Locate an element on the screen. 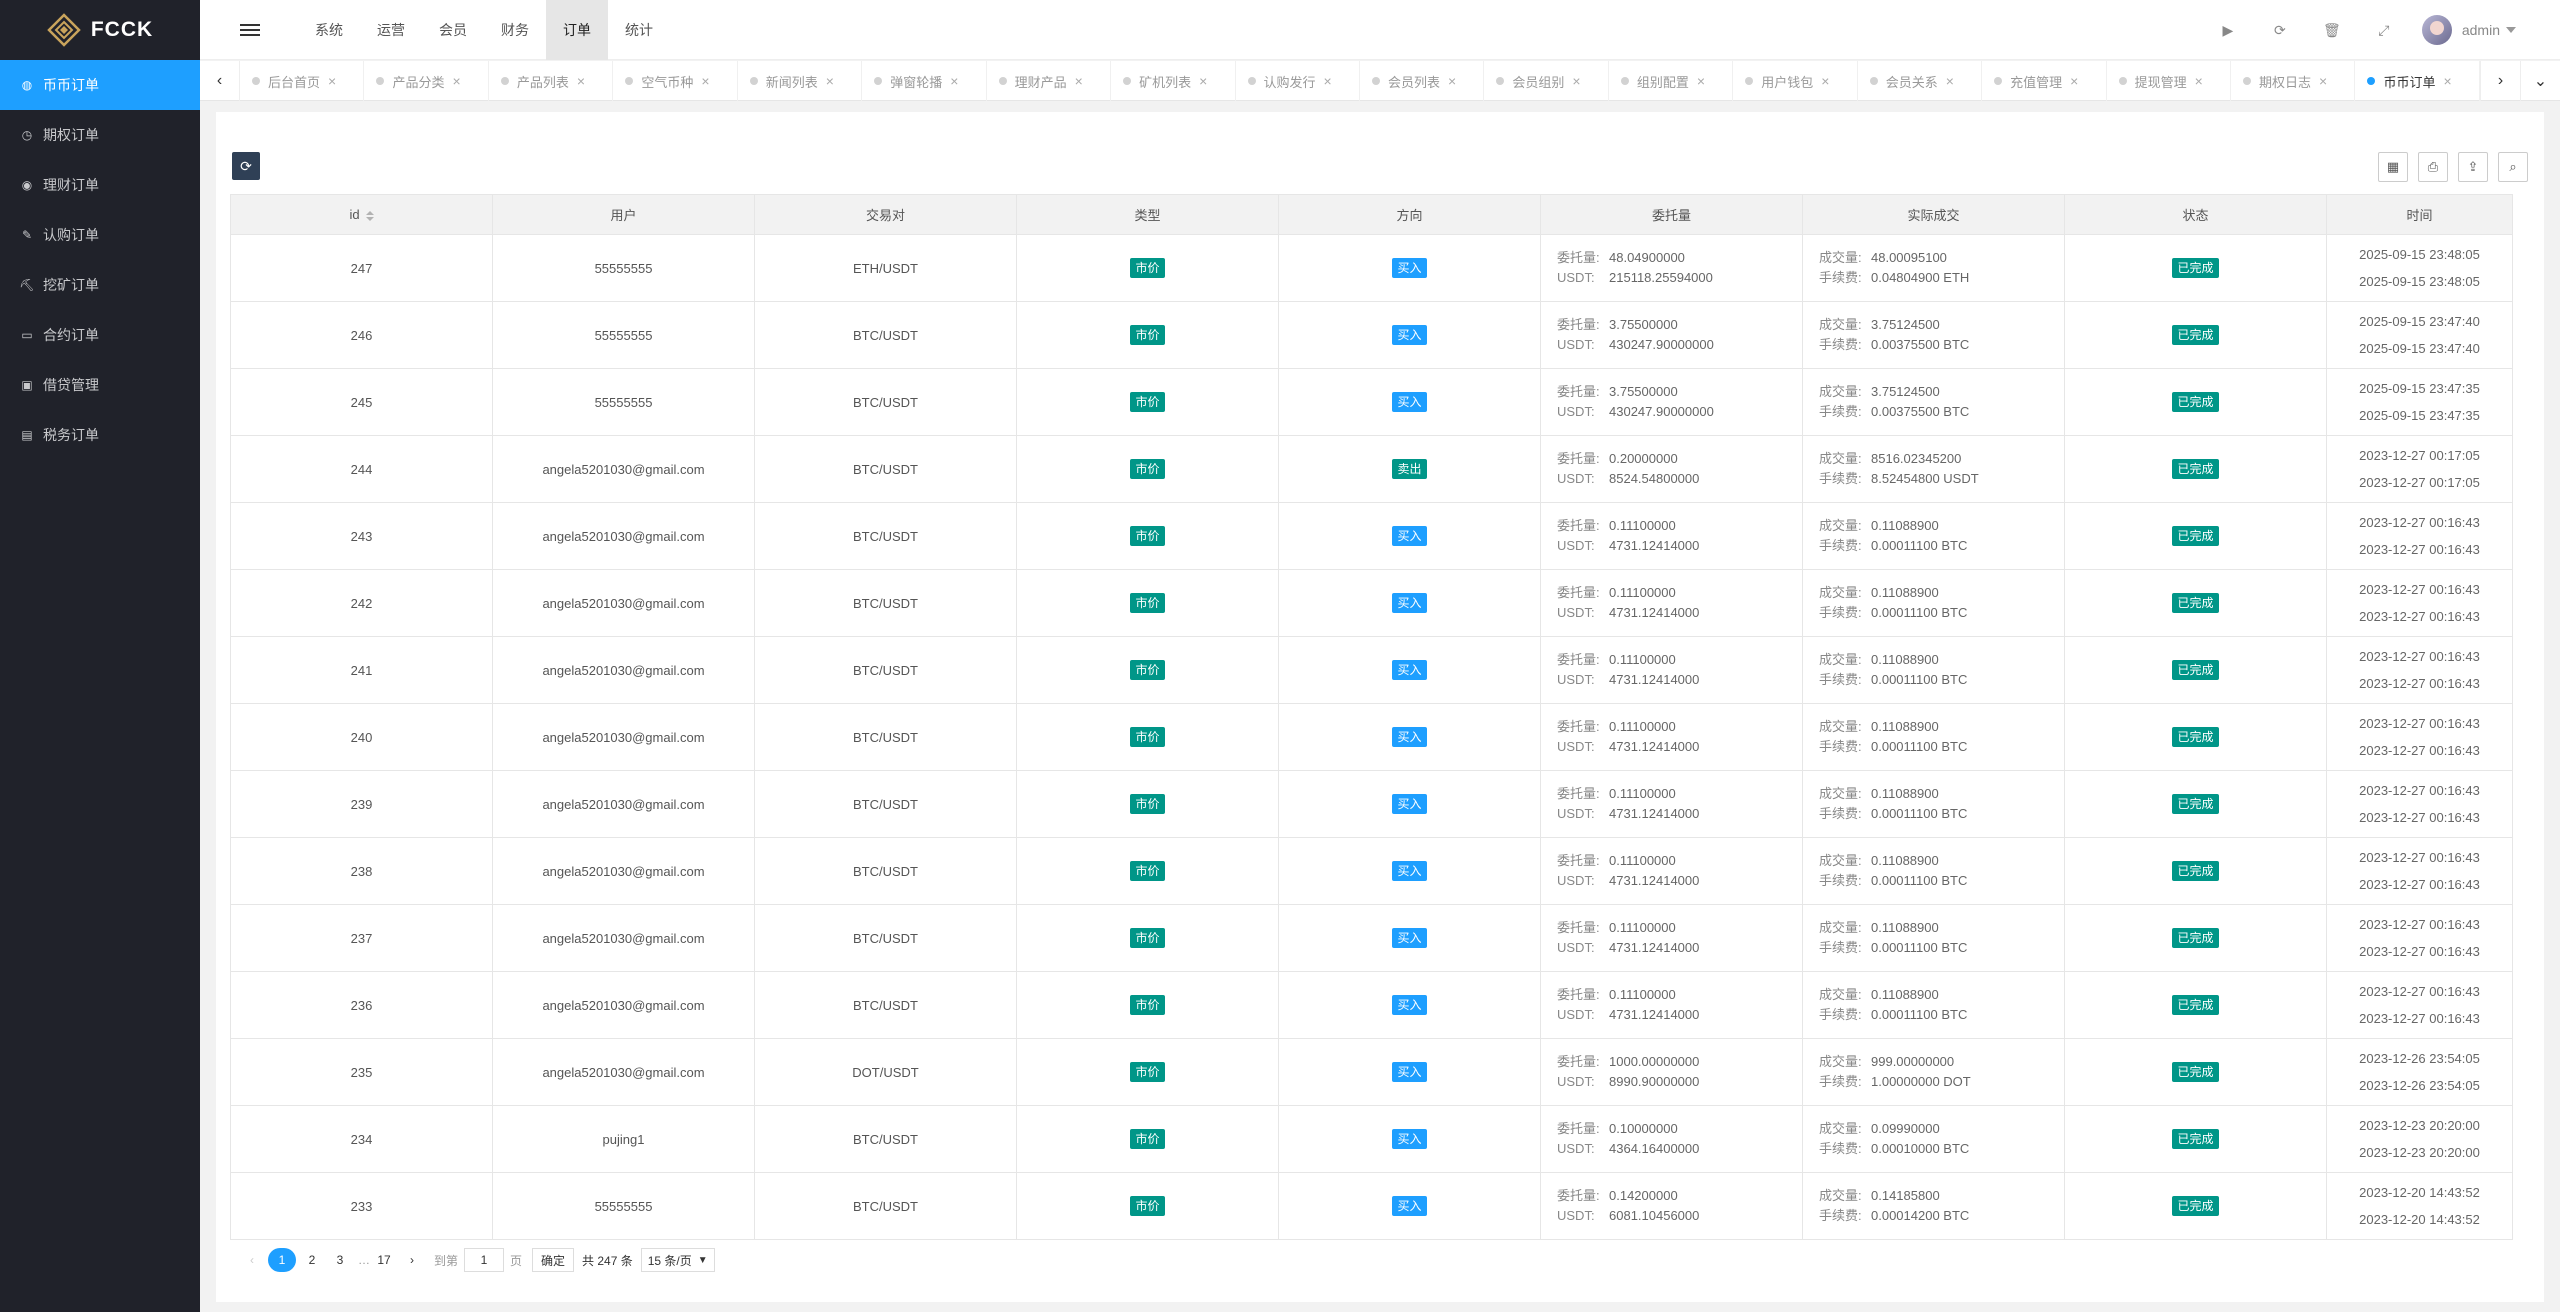 This screenshot has height=1312, width=2560. tab-13: 会员关系 × is located at coordinates (1920, 81).